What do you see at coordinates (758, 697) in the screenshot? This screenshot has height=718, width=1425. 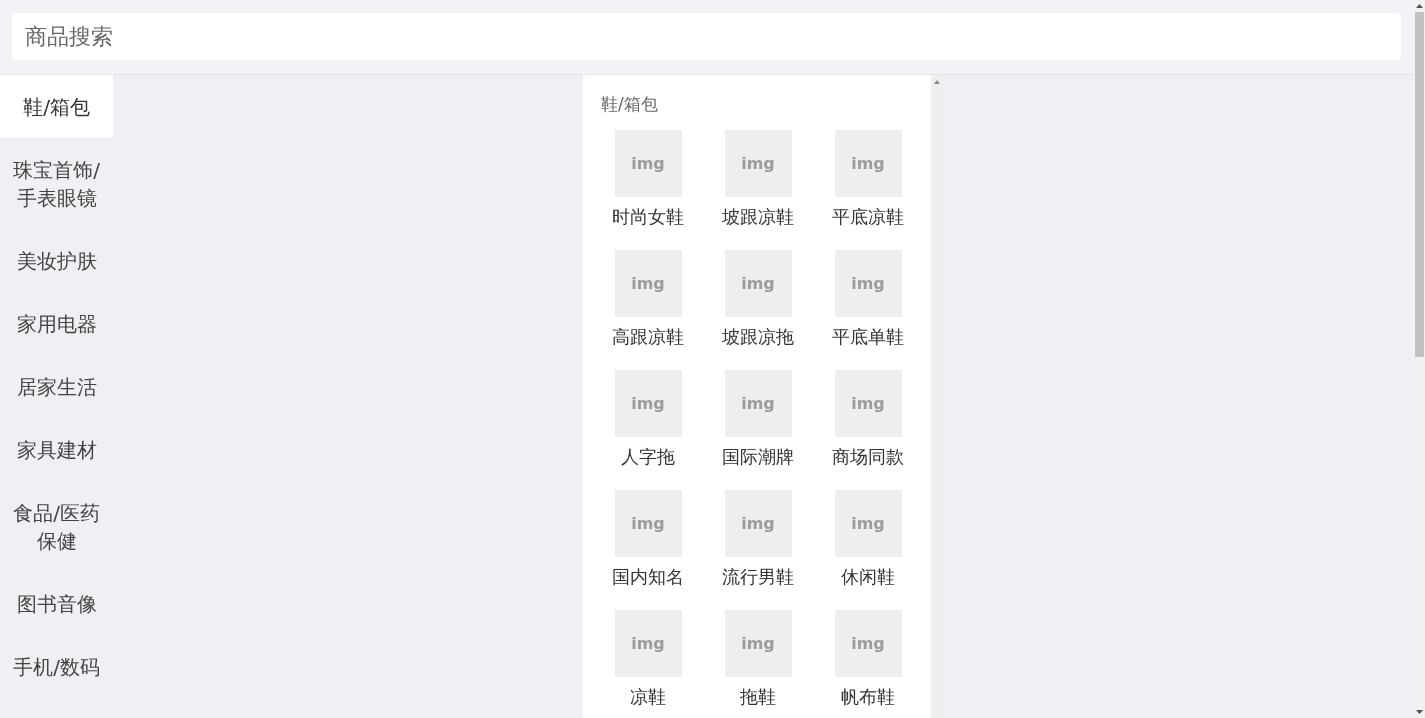 I see `product-name: 拖鞋` at bounding box center [758, 697].